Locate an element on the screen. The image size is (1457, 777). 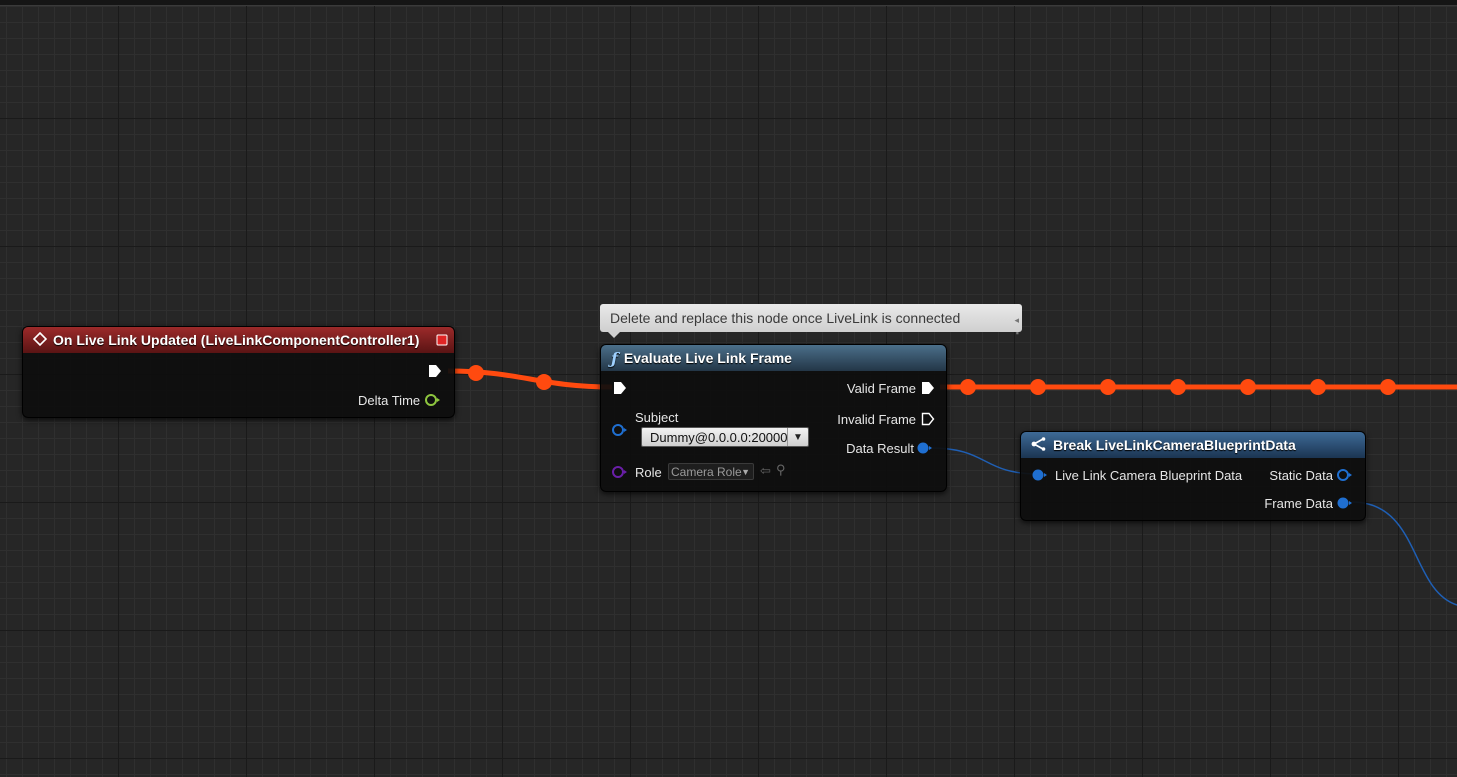
static-data-label: Static Data is located at coordinates (1301, 475).